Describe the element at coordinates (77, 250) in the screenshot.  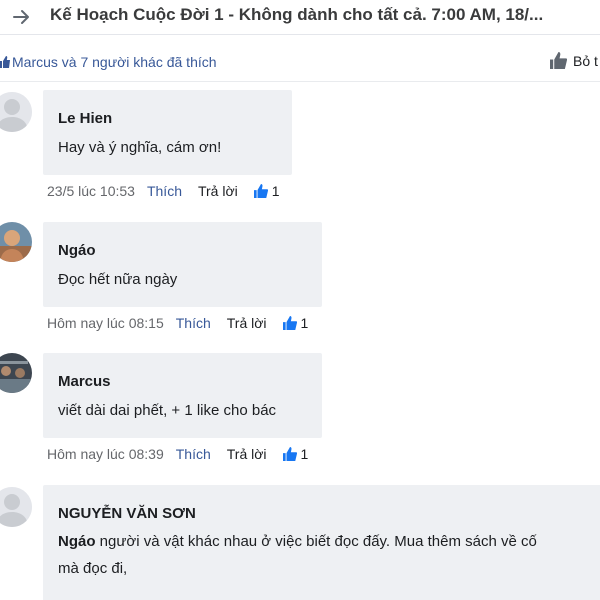
I see `comment-author: Ngáo` at that location.